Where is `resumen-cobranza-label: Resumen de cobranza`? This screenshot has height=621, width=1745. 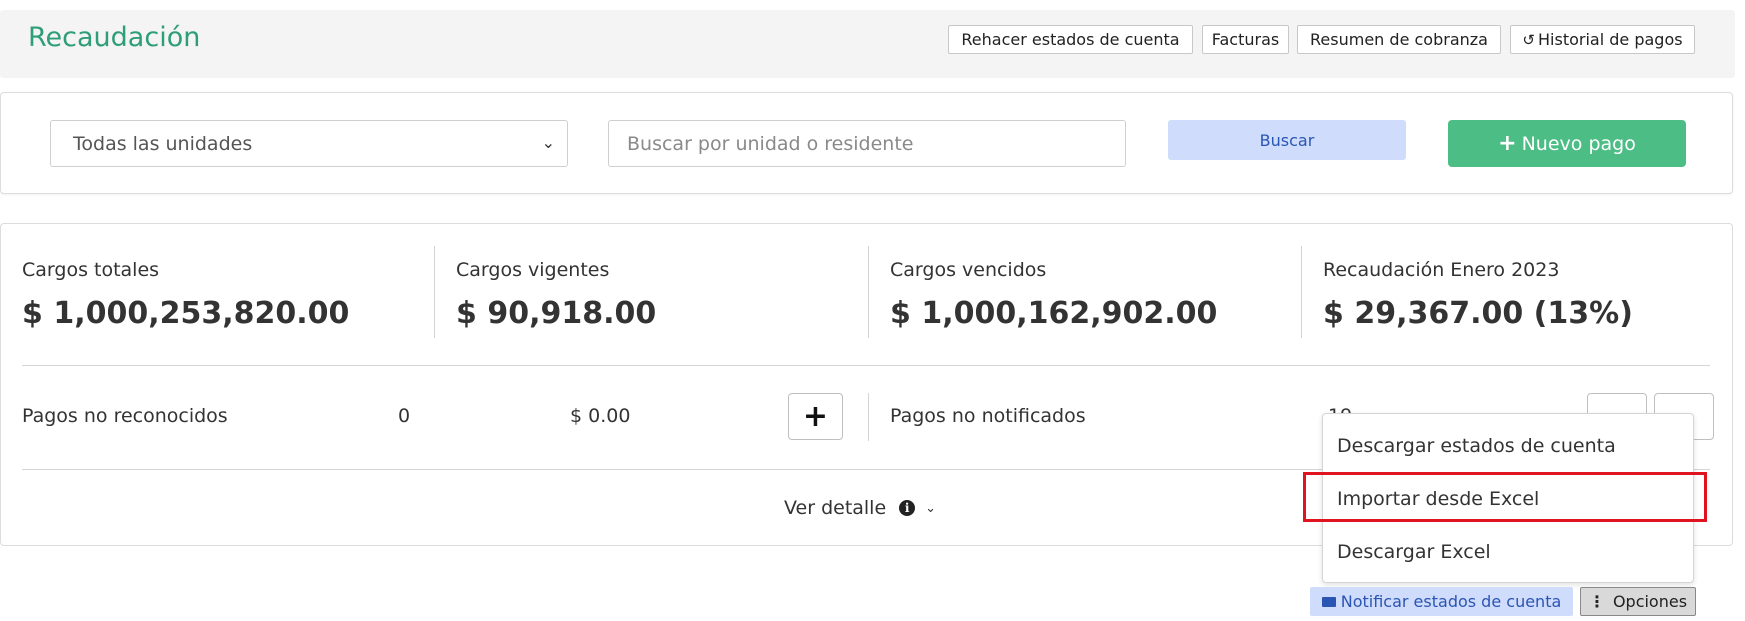 resumen-cobranza-label: Resumen de cobranza is located at coordinates (1399, 39).